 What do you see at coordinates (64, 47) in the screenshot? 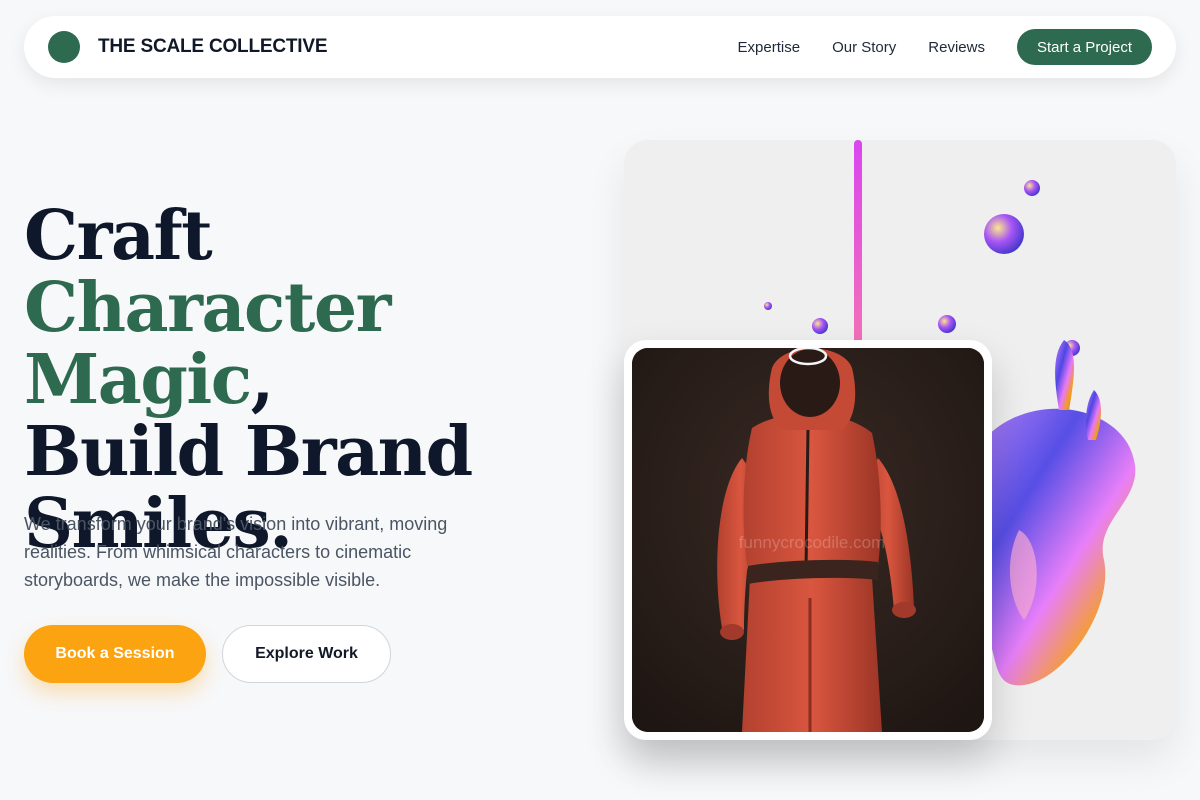
I see `logo-icon` at bounding box center [64, 47].